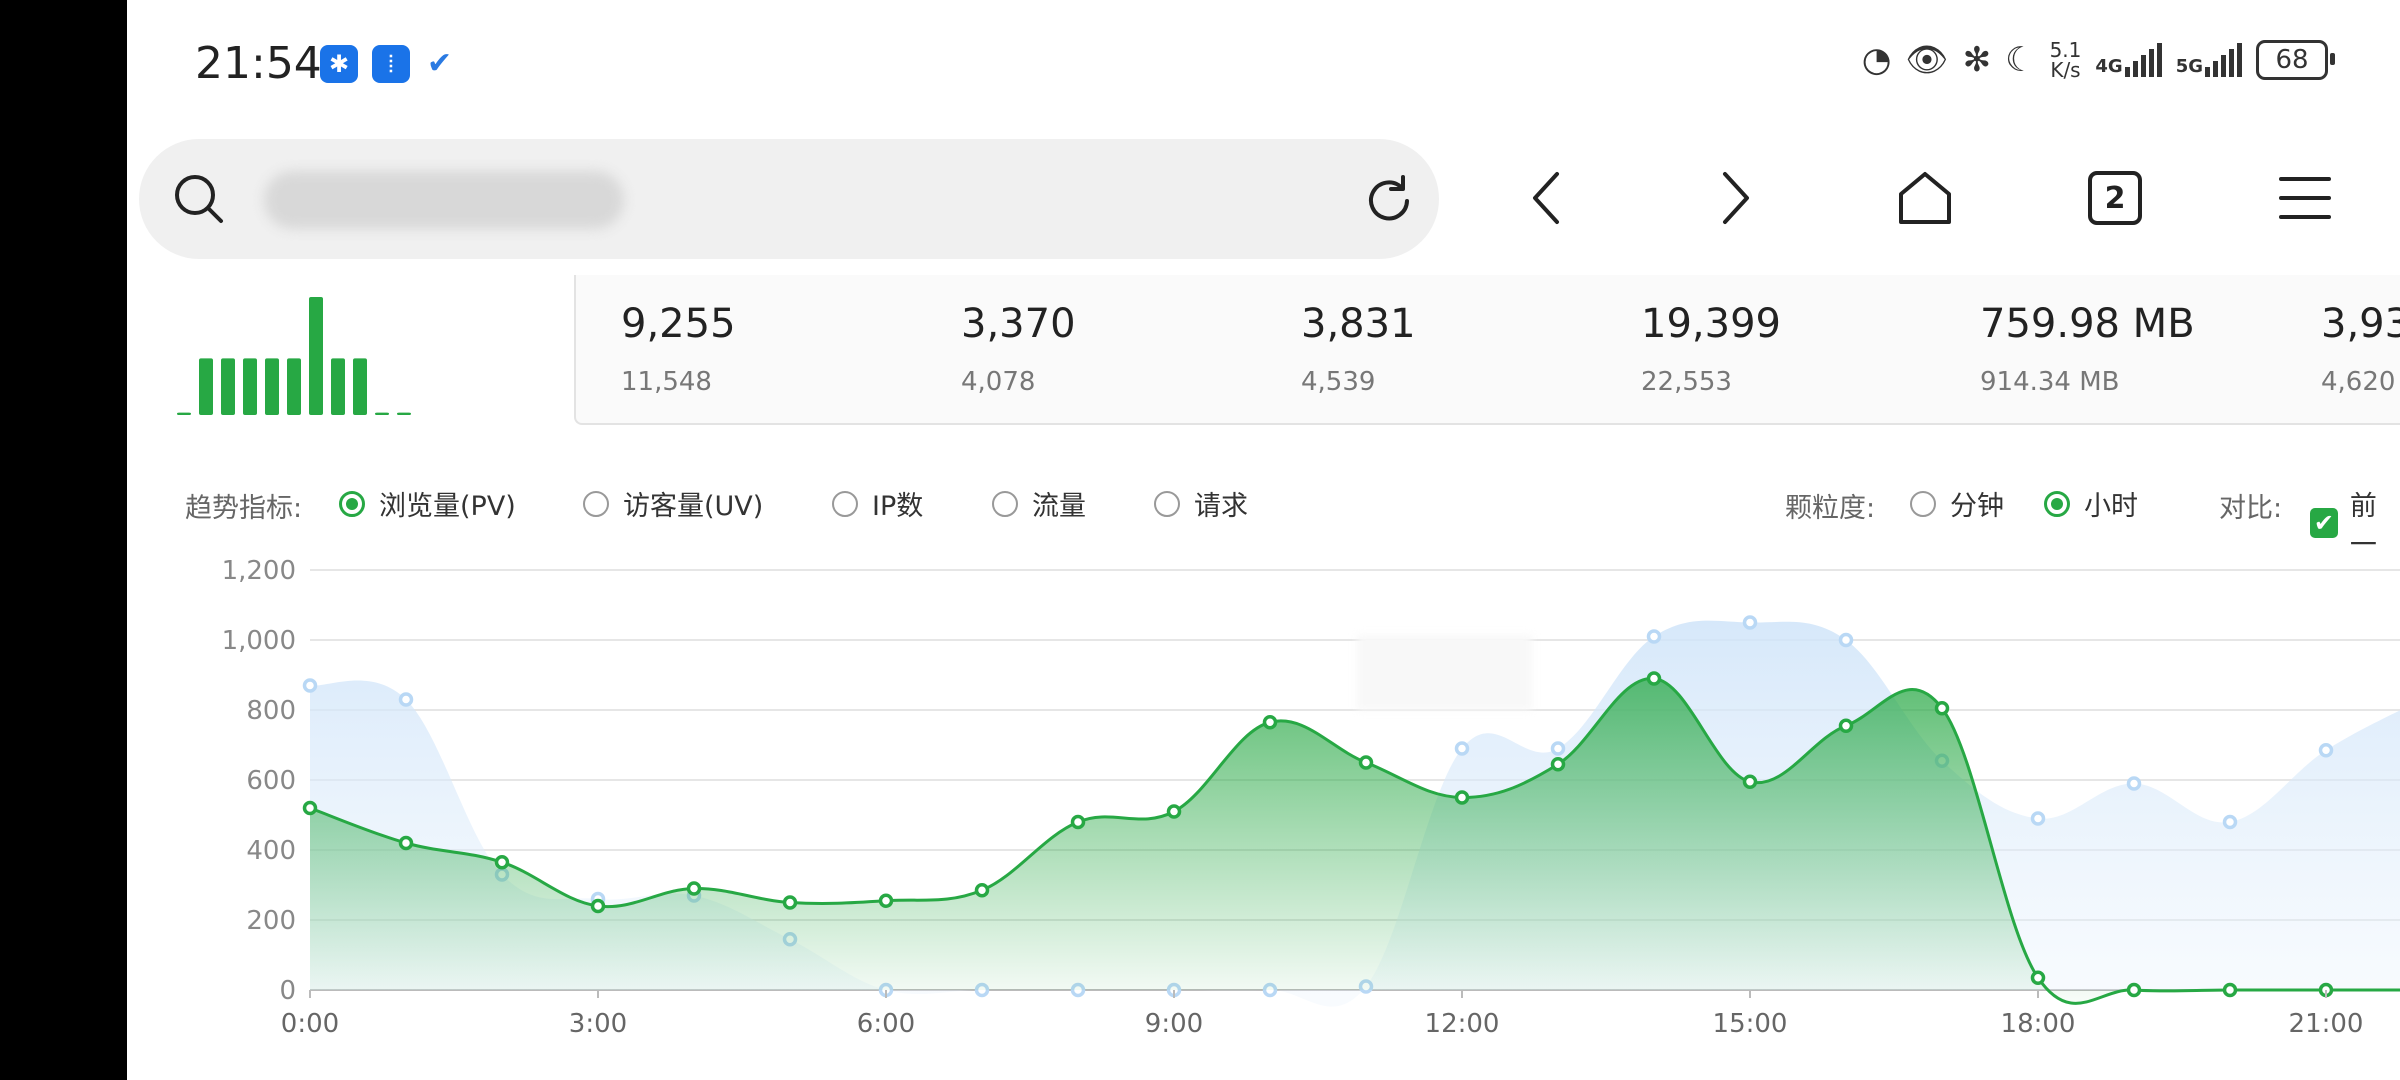 This screenshot has width=2400, height=1080. What do you see at coordinates (1876, 60) in the screenshot?
I see `speedometer-icon: ◔` at bounding box center [1876, 60].